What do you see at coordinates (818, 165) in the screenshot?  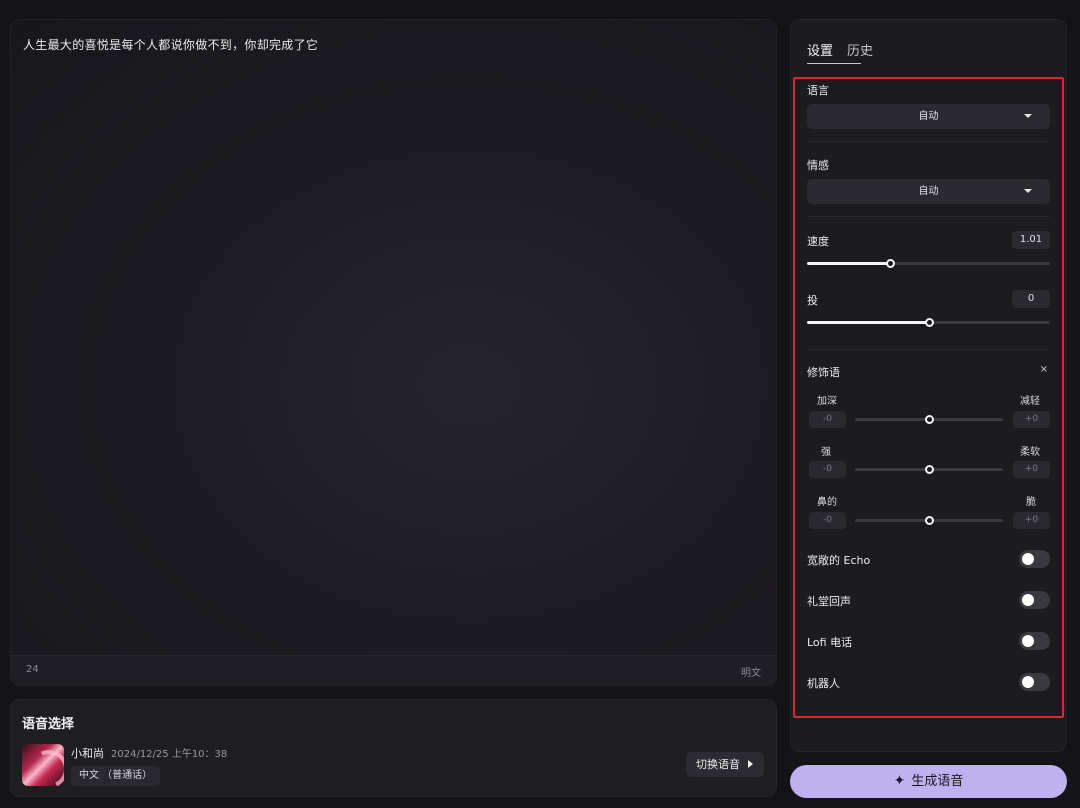 I see `emotion-label: 情感` at bounding box center [818, 165].